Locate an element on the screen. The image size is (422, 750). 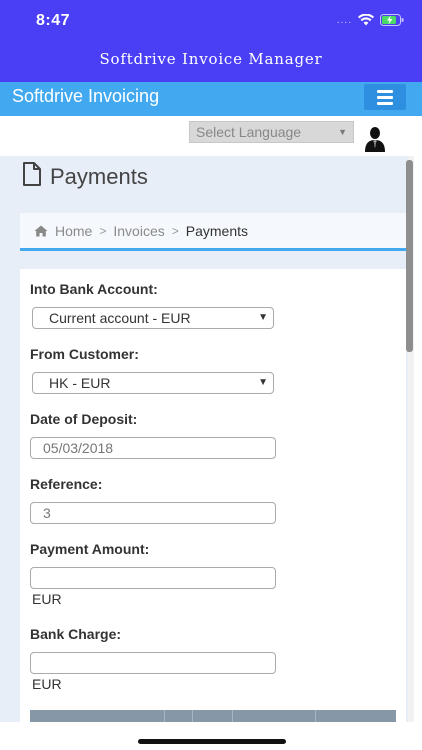
breadcrumb: Home > Invoices > Payments is located at coordinates (213, 232).